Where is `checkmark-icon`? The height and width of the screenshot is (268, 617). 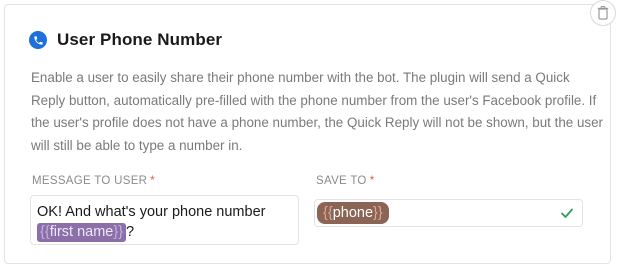 checkmark-icon is located at coordinates (567, 213).